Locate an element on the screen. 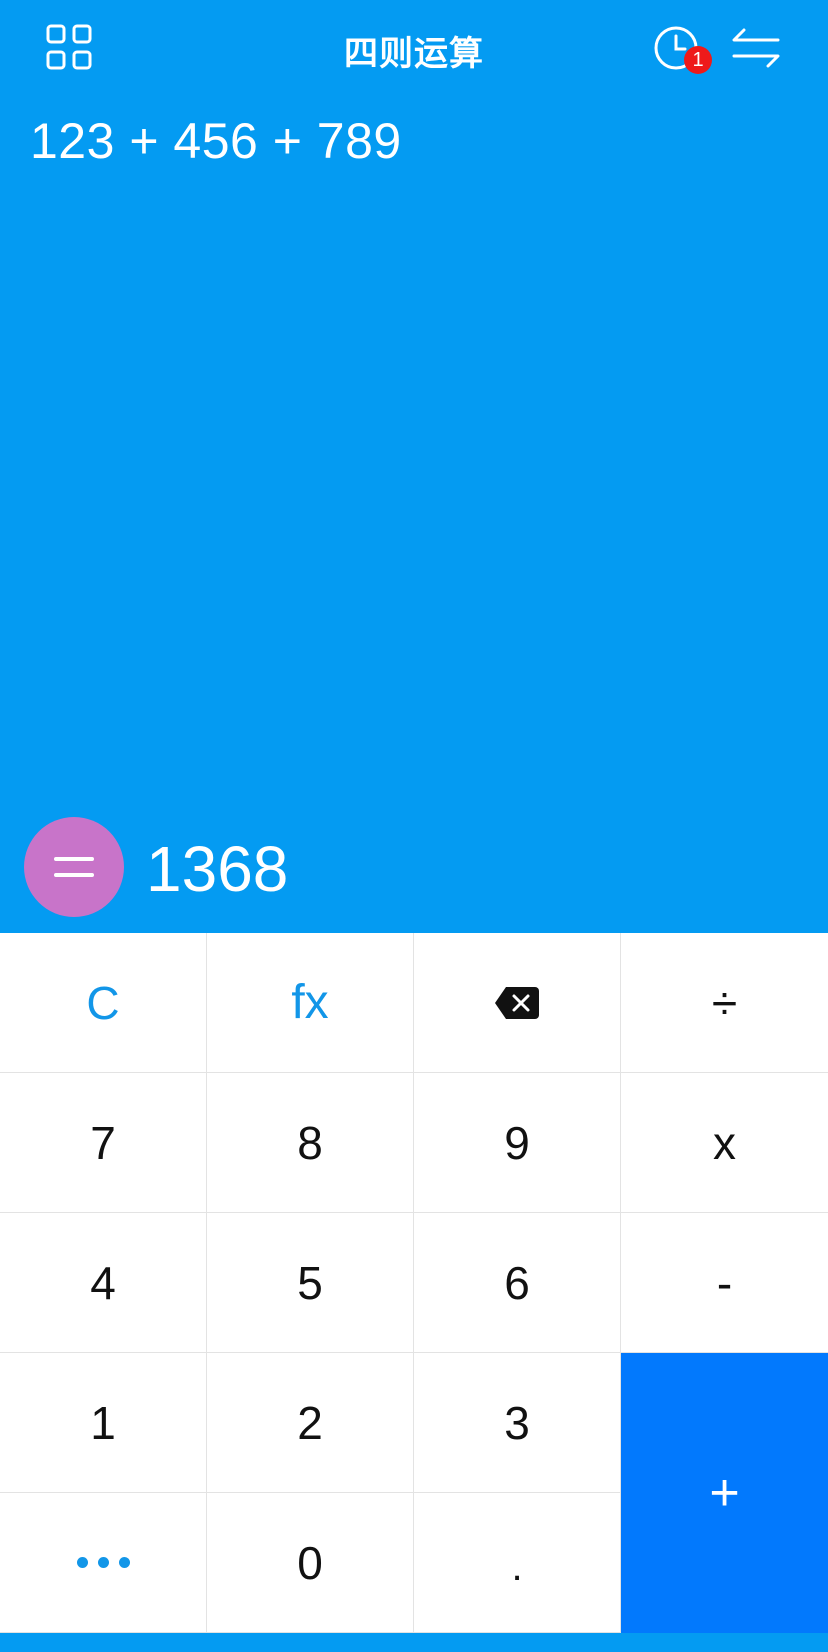 The height and width of the screenshot is (1652, 828). subtract-button: - is located at coordinates (724, 1283).